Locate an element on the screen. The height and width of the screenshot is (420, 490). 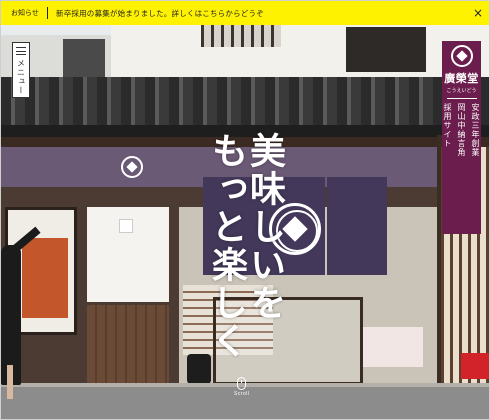
person-leg is located at coordinates (10, 382).